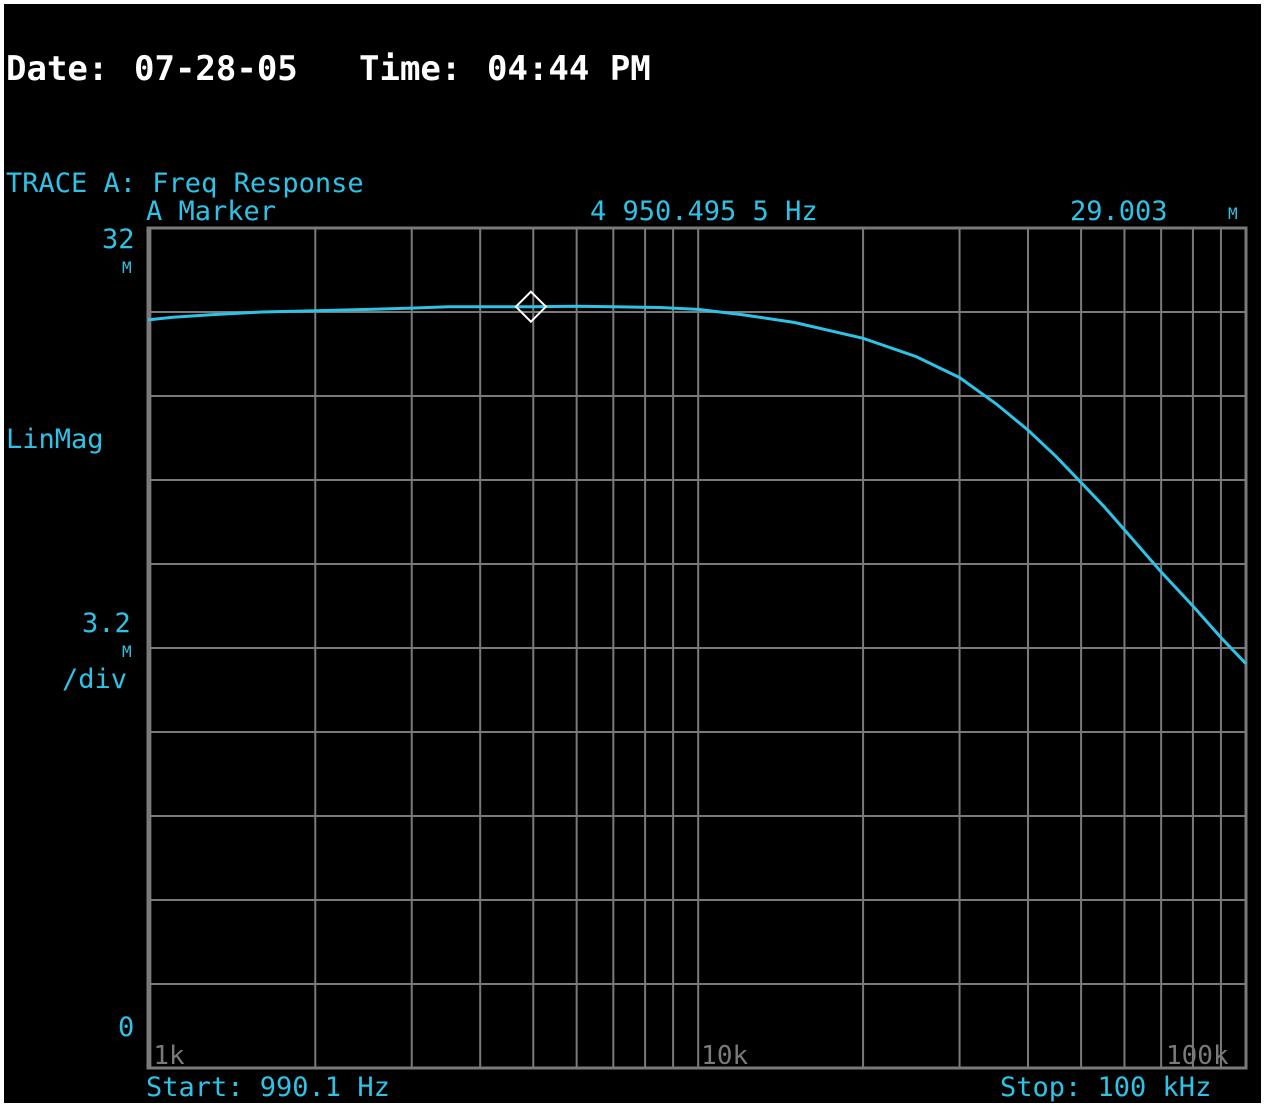 This screenshot has width=1265, height=1107. I want to click on x-tick-label: 100k, so click(1197, 1056).